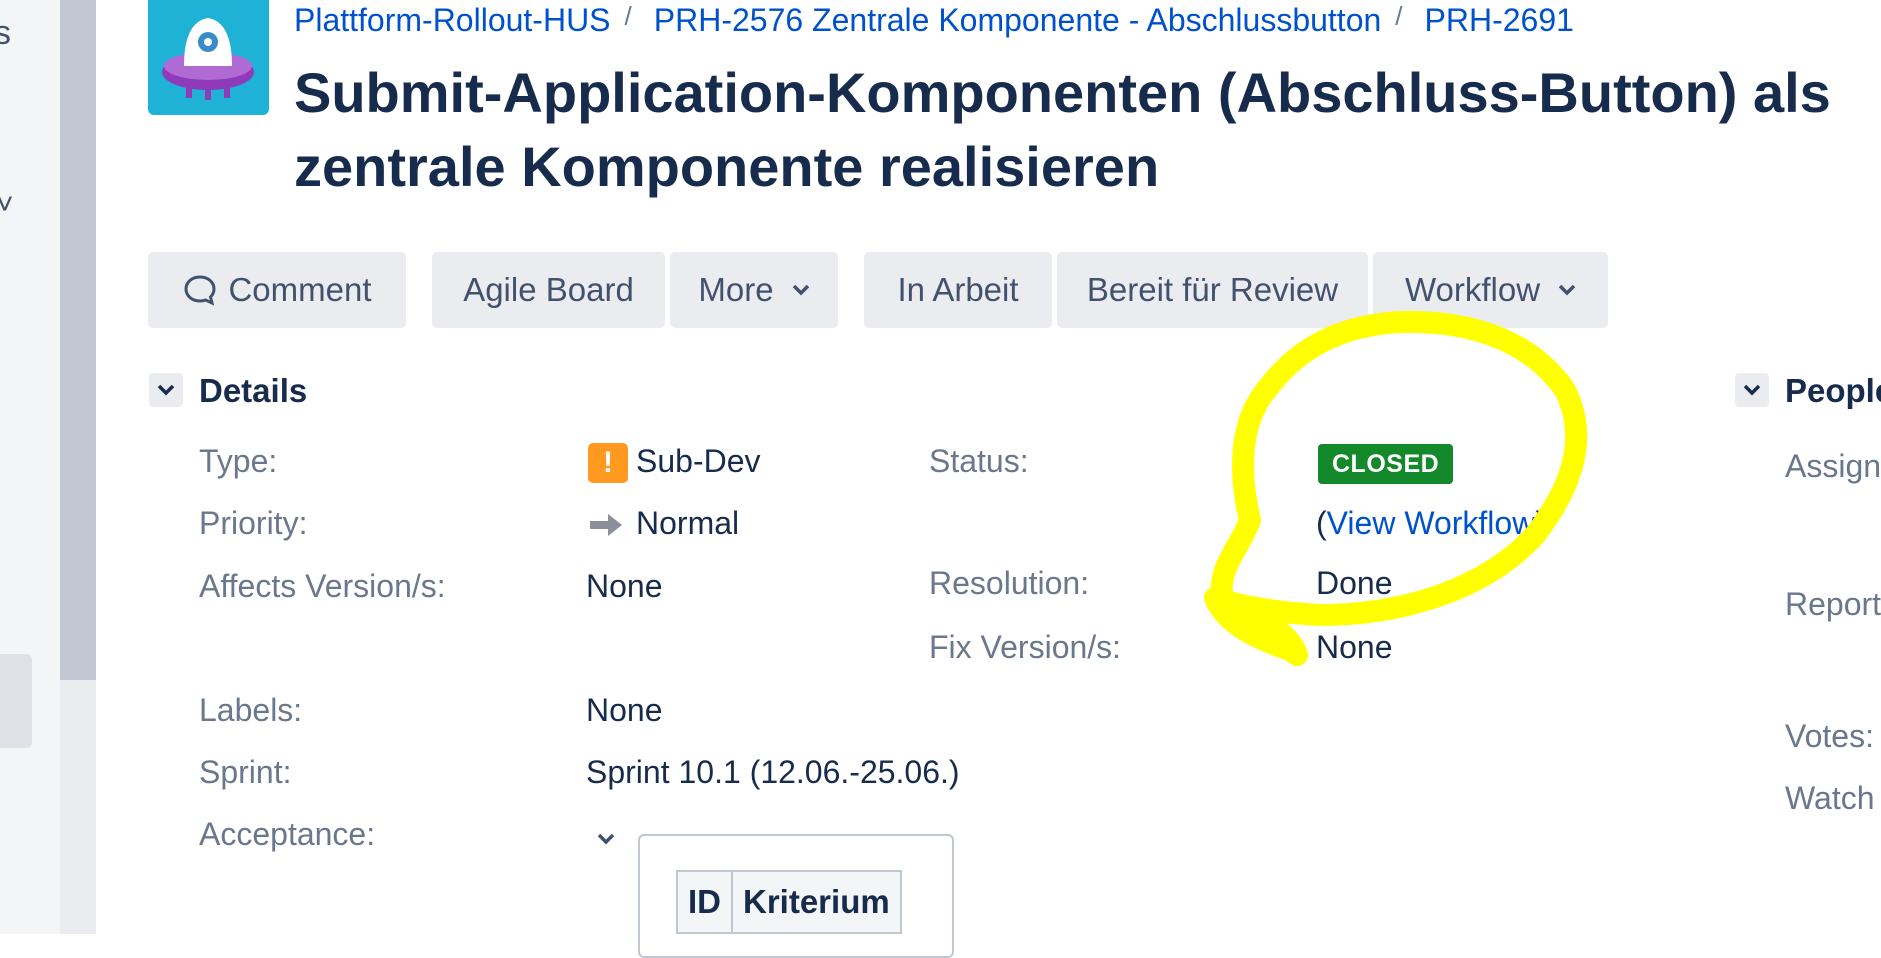 This screenshot has height=958, width=1881. What do you see at coordinates (624, 586) in the screenshot?
I see `affects-version-value: None` at bounding box center [624, 586].